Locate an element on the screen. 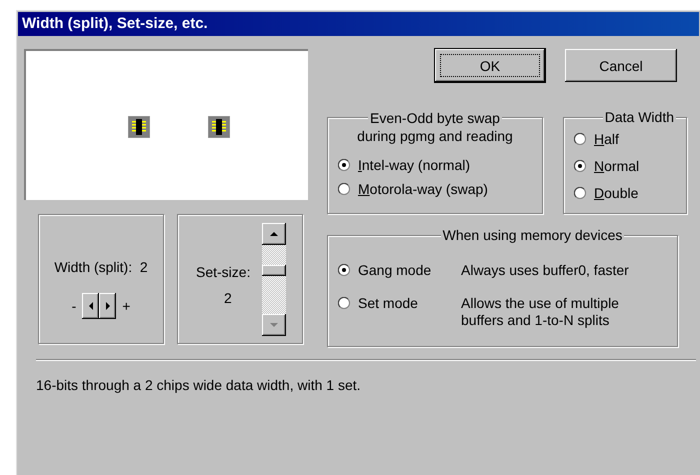 This screenshot has height=475, width=700. option-label: Motorola-way (swap) is located at coordinates (423, 189).